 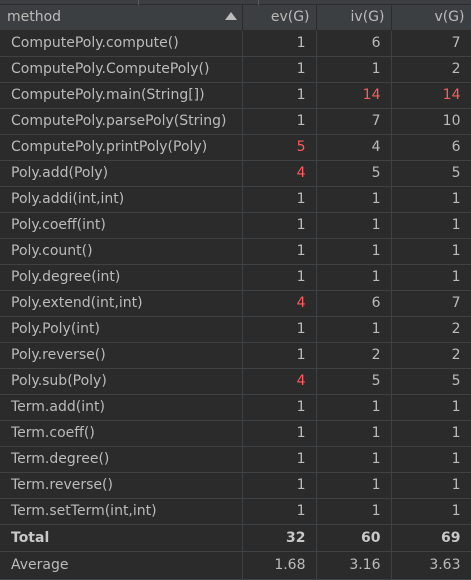 I want to click on average-v-cell: 3.63, so click(x=431, y=565).